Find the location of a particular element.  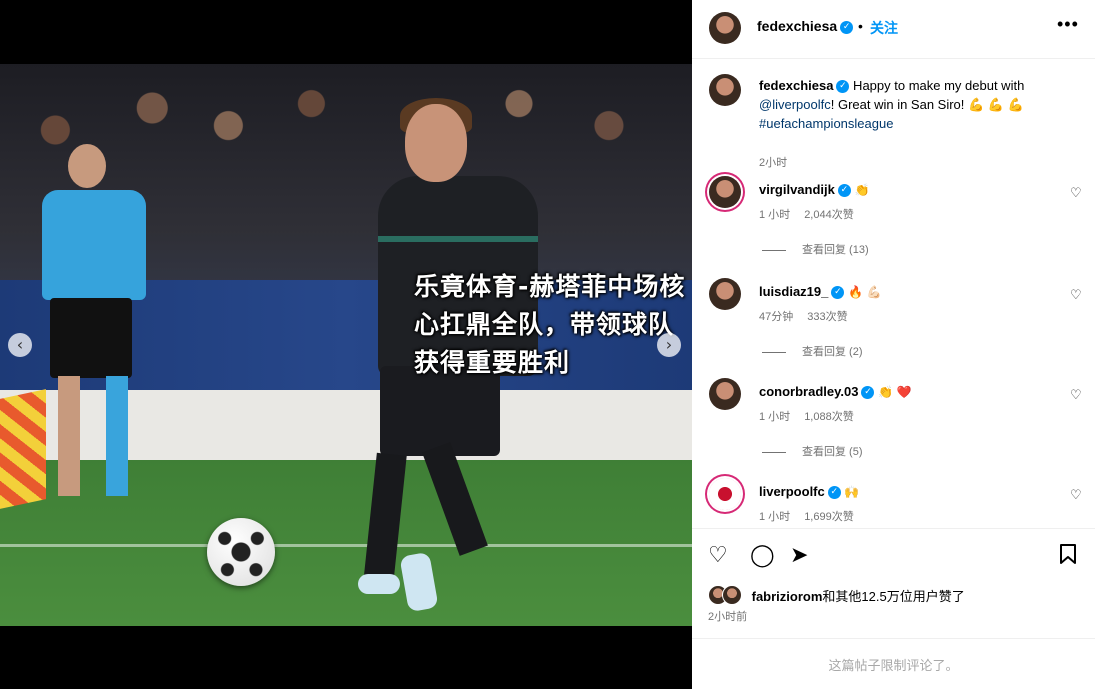

comment-line: liverpoolfc ✓ 🙌 is located at coordinates (809, 492).